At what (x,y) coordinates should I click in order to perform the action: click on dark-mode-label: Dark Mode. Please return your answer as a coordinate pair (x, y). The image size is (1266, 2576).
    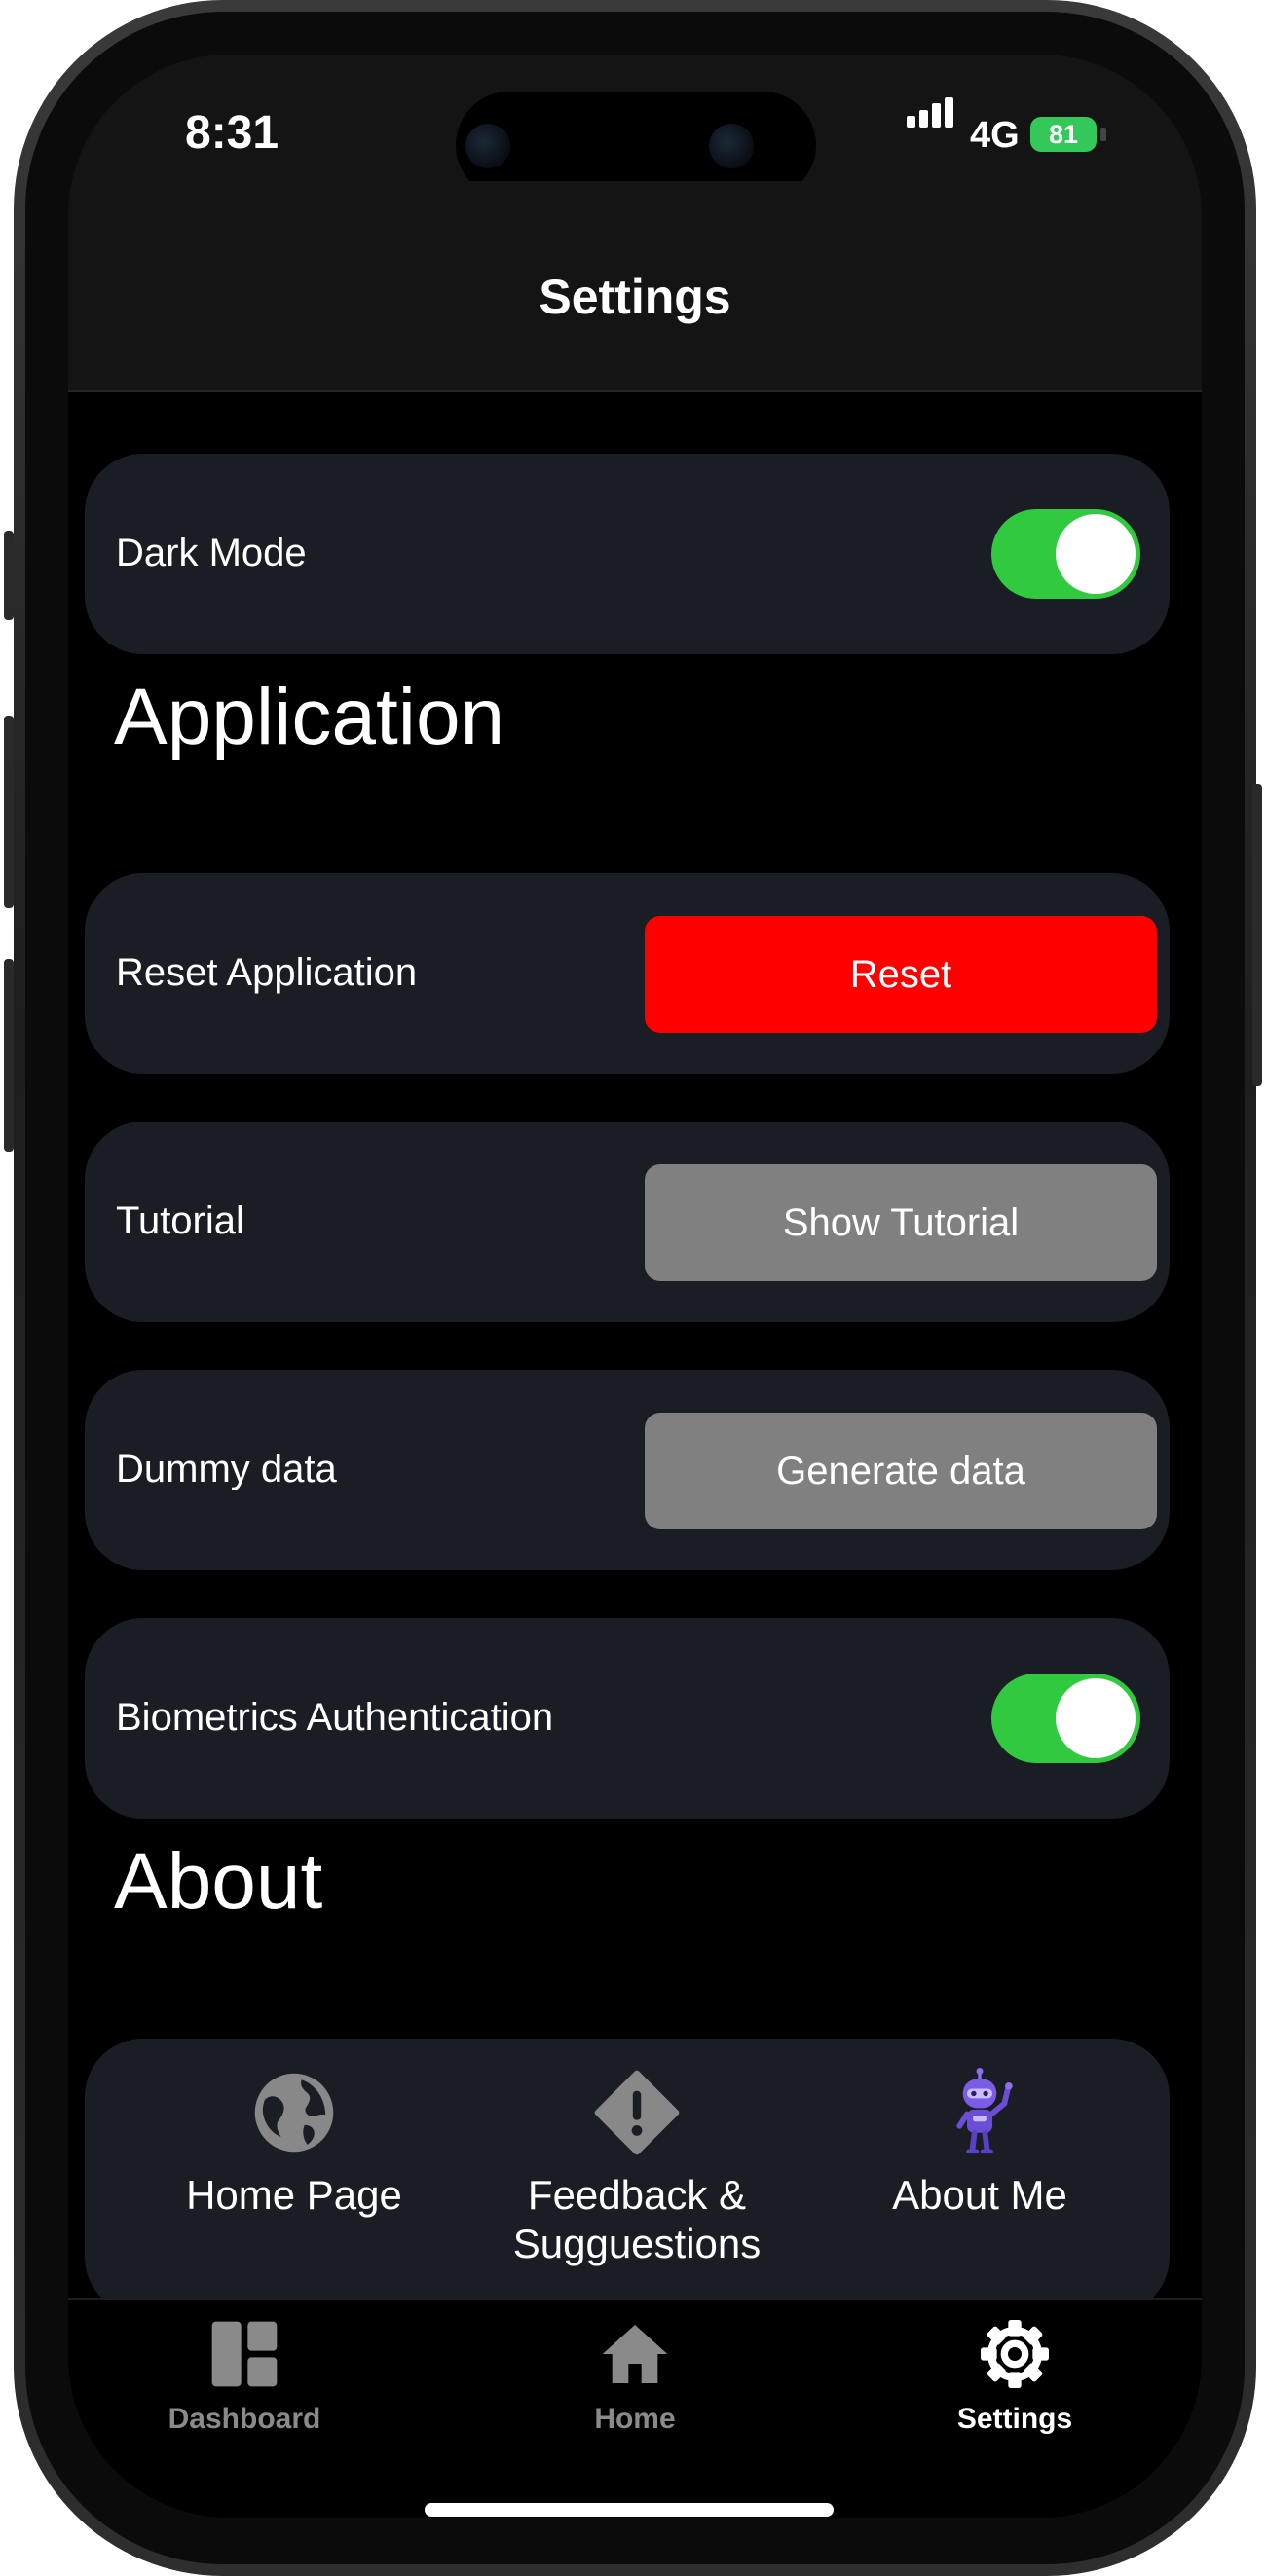
    Looking at the image, I should click on (211, 553).